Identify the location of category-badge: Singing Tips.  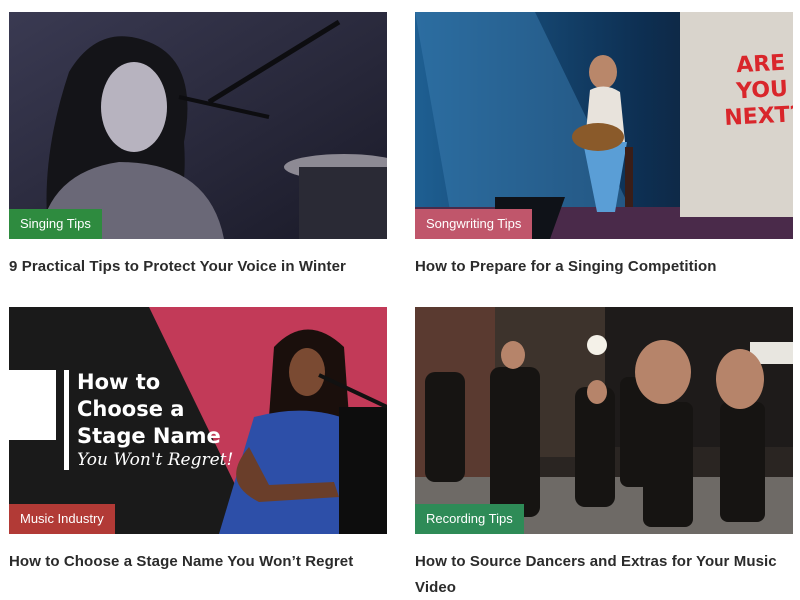
(55, 224).